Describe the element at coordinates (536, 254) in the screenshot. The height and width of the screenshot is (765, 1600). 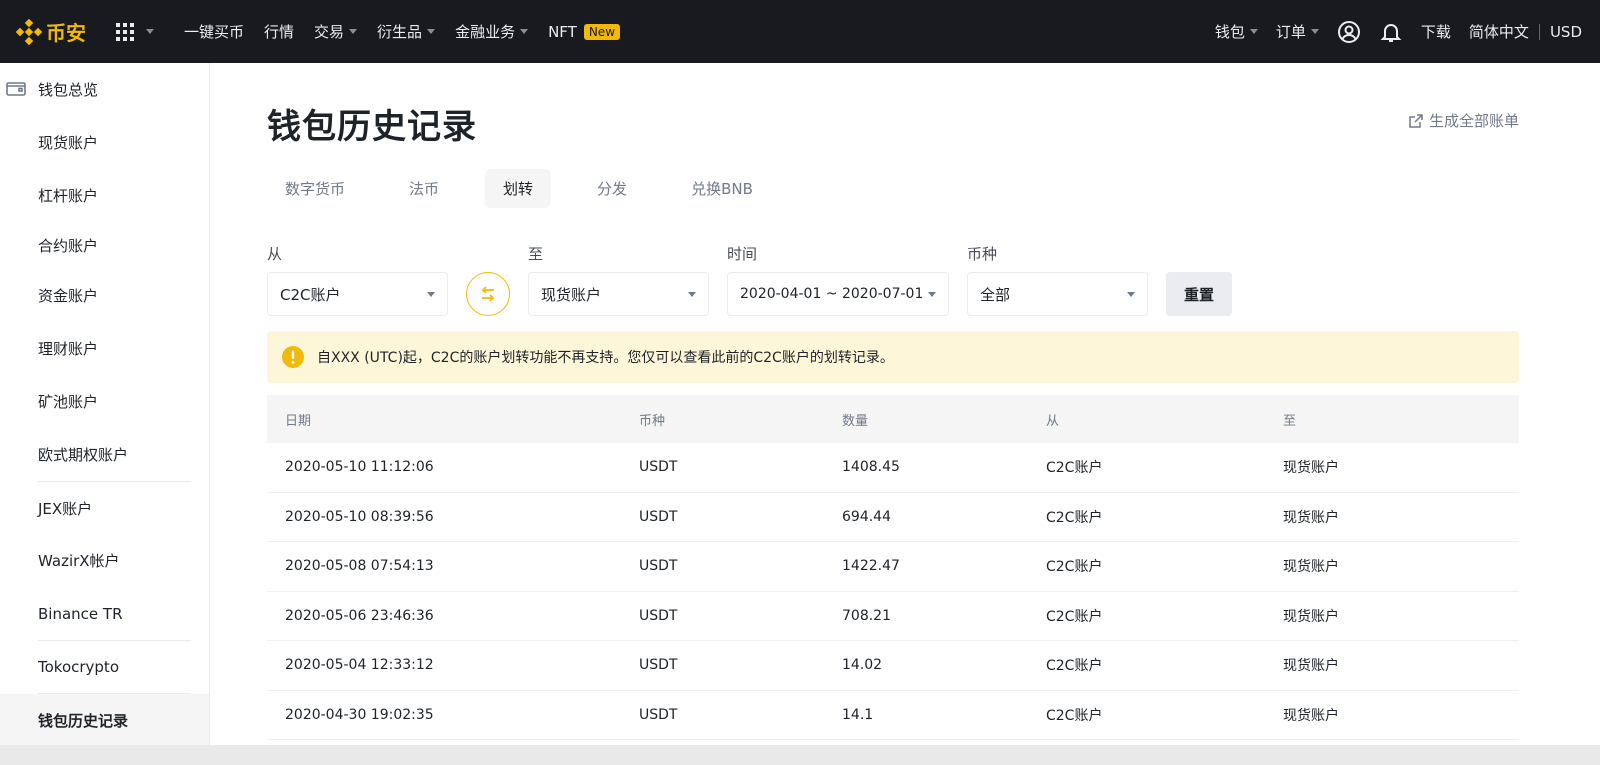
I see `to-label: 至` at that location.